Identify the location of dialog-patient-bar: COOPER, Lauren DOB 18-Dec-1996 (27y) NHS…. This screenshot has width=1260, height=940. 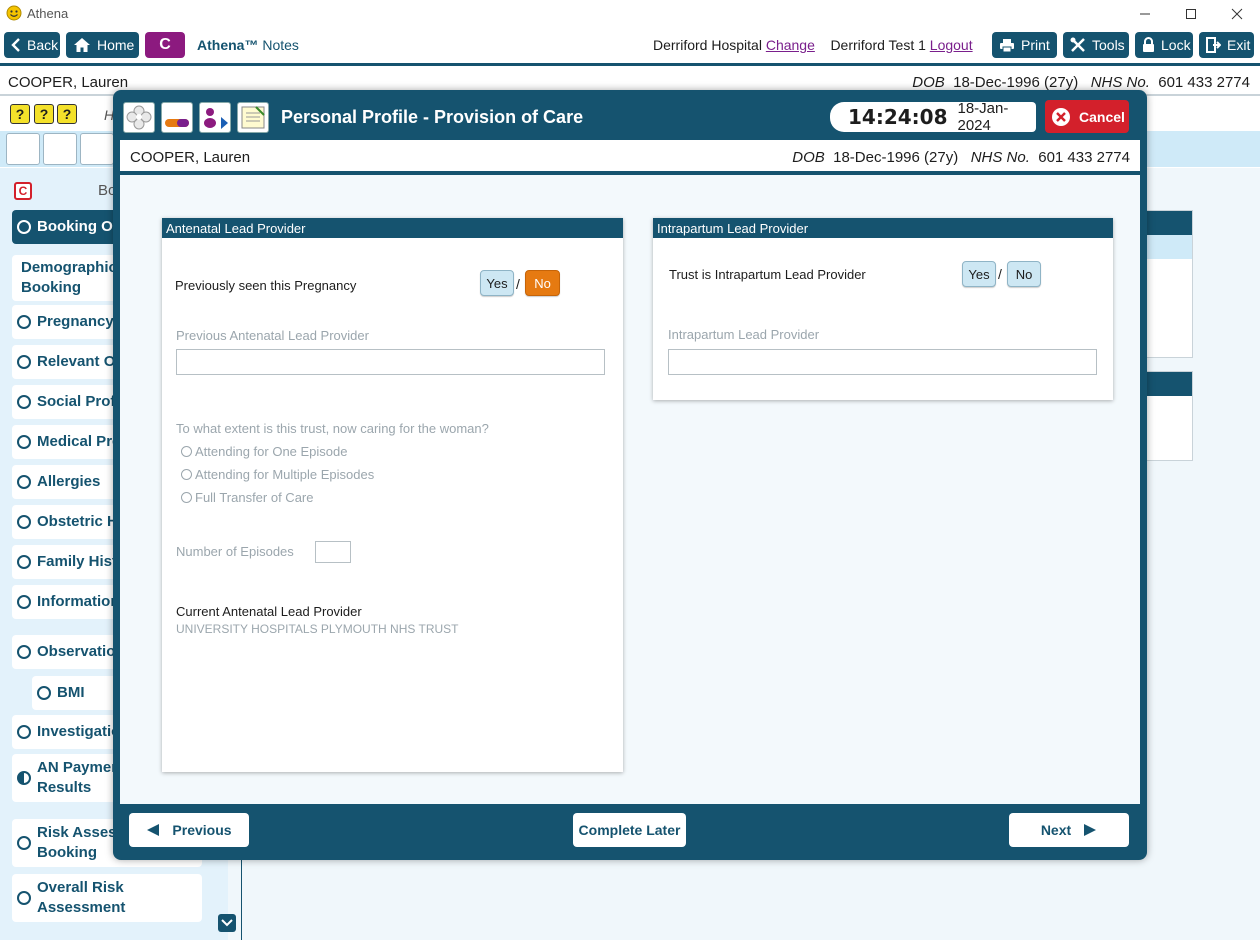
(630, 157).